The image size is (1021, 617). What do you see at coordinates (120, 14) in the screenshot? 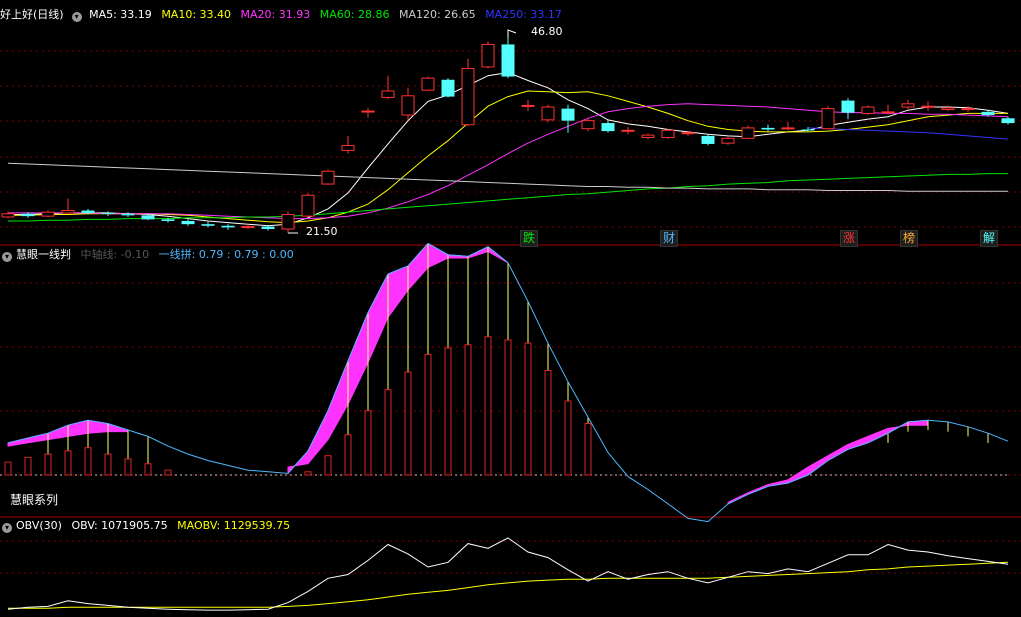
I see `ma5-label: MA5: 33.19` at bounding box center [120, 14].